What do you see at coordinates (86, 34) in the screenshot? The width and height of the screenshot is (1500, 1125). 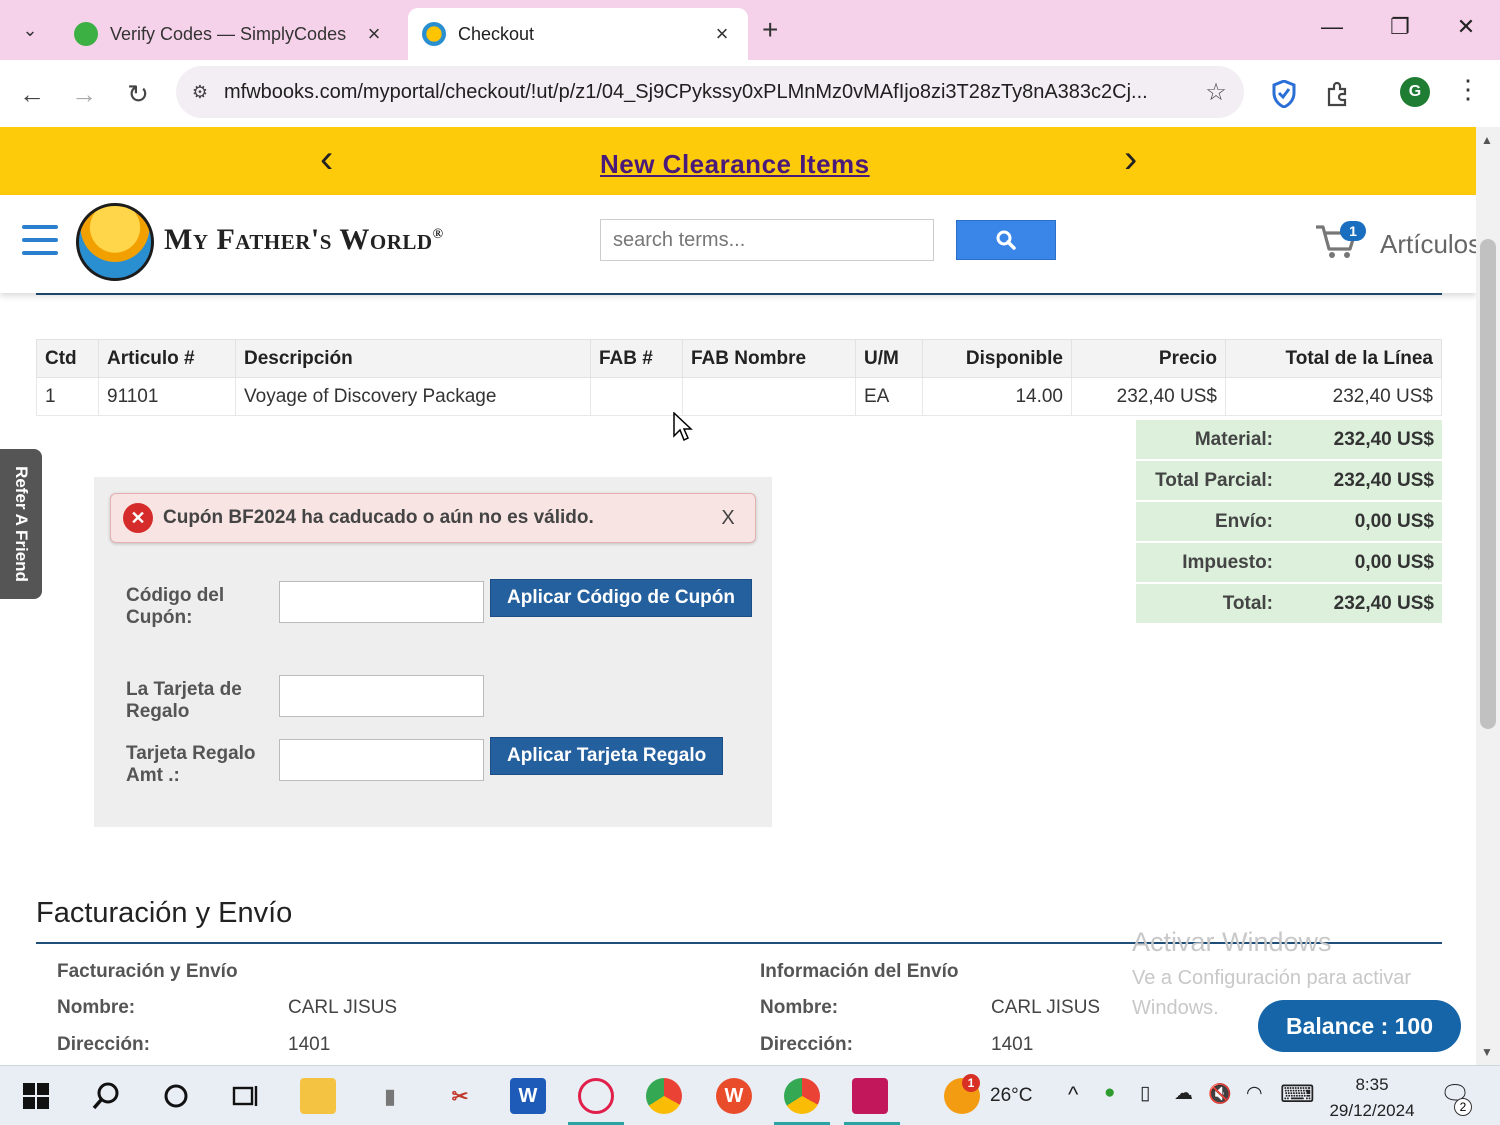 I see `simplycodes-favicon-icon` at bounding box center [86, 34].